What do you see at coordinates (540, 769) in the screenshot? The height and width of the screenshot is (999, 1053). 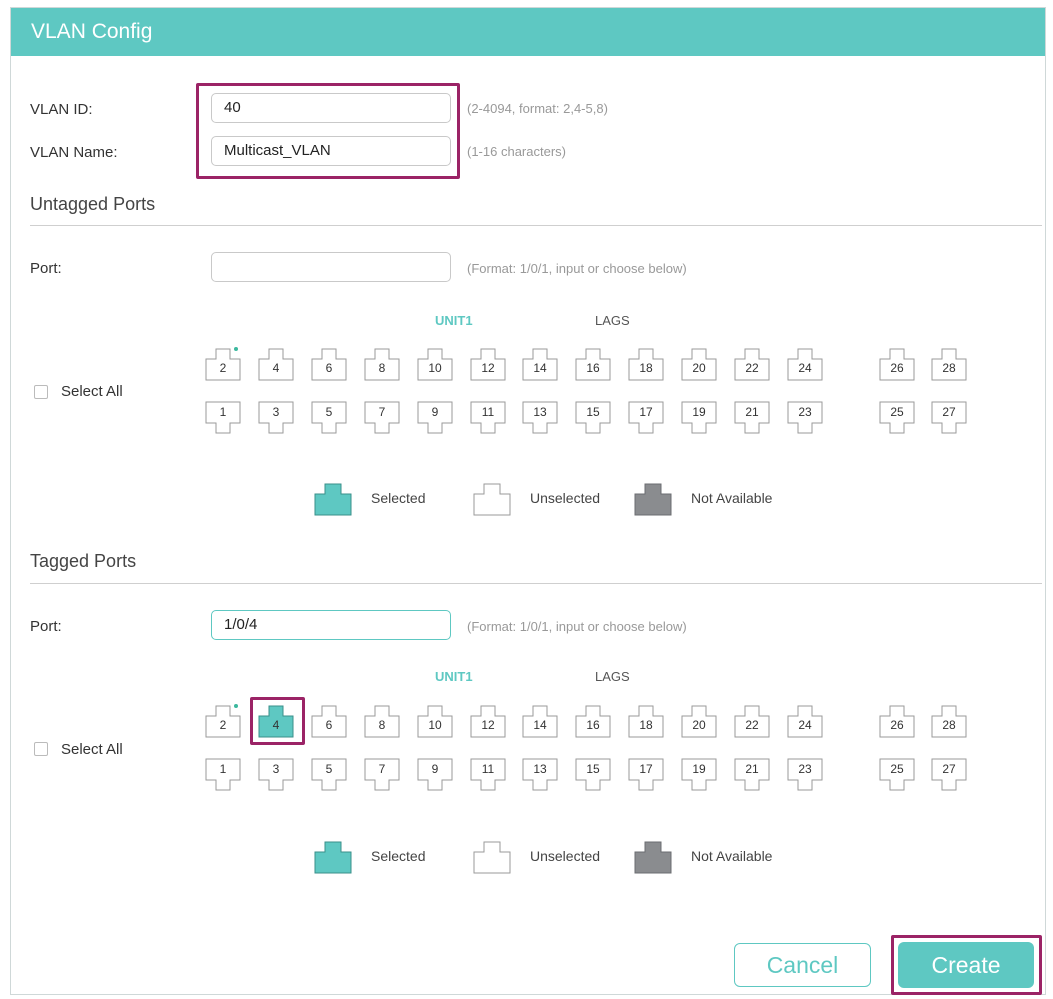 I see `port-number: 13` at bounding box center [540, 769].